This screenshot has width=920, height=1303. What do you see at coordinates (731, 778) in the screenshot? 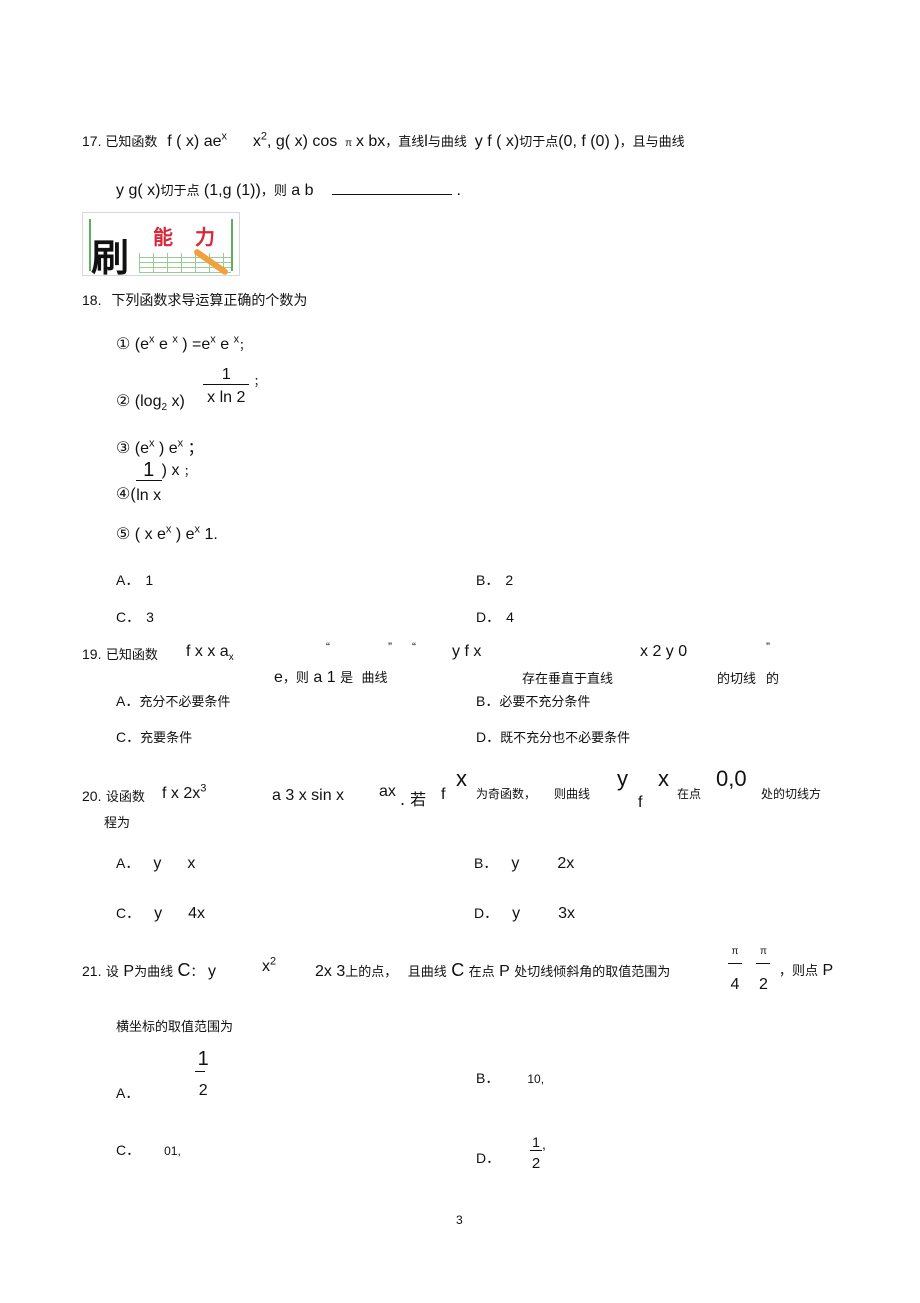
I see `math: 0,0` at bounding box center [731, 778].